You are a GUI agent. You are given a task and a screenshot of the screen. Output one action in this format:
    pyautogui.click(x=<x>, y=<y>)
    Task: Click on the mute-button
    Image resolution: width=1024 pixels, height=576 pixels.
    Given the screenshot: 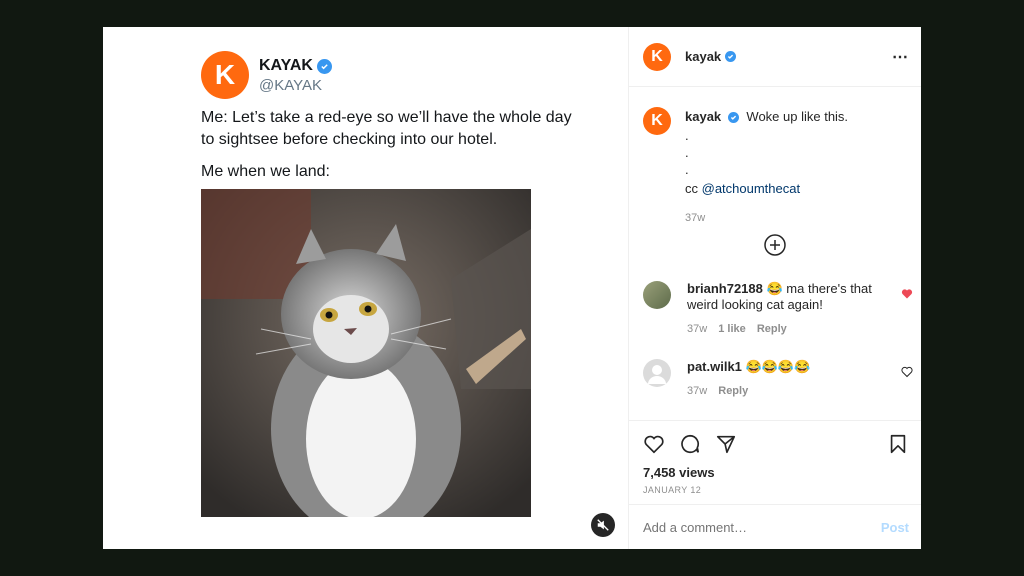 What is the action you would take?
    pyautogui.click(x=603, y=525)
    